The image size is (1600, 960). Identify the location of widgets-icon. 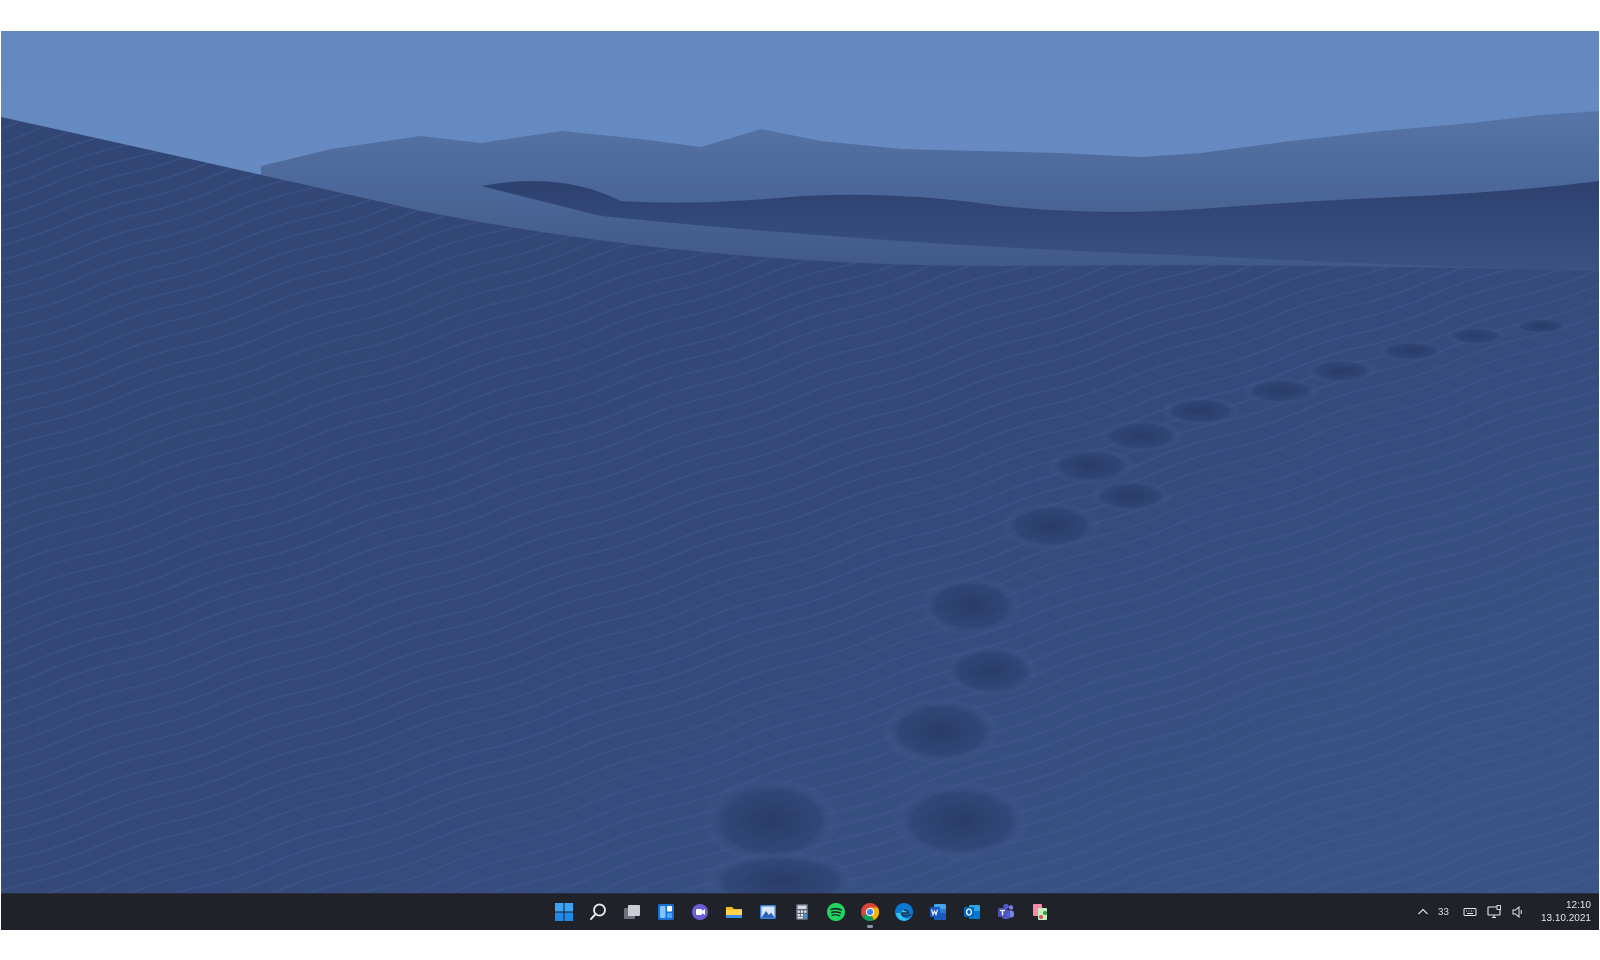
(666, 912).